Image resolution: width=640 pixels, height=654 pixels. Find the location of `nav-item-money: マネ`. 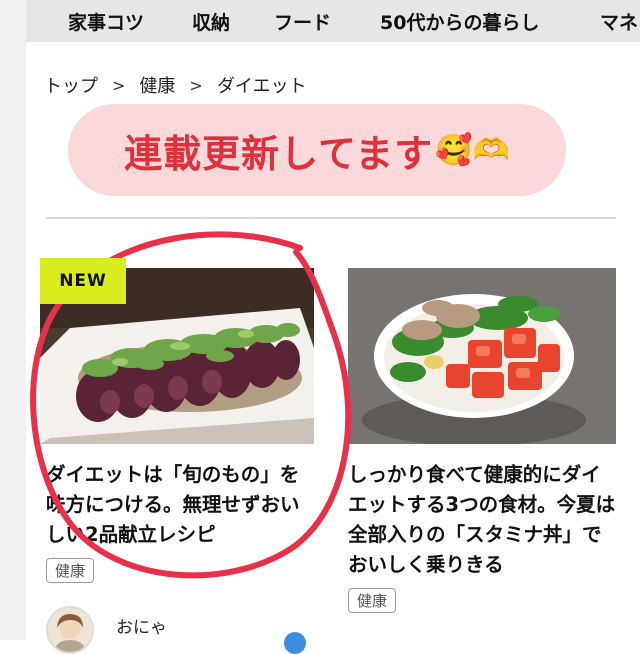

nav-item-money: マネ is located at coordinates (619, 21).